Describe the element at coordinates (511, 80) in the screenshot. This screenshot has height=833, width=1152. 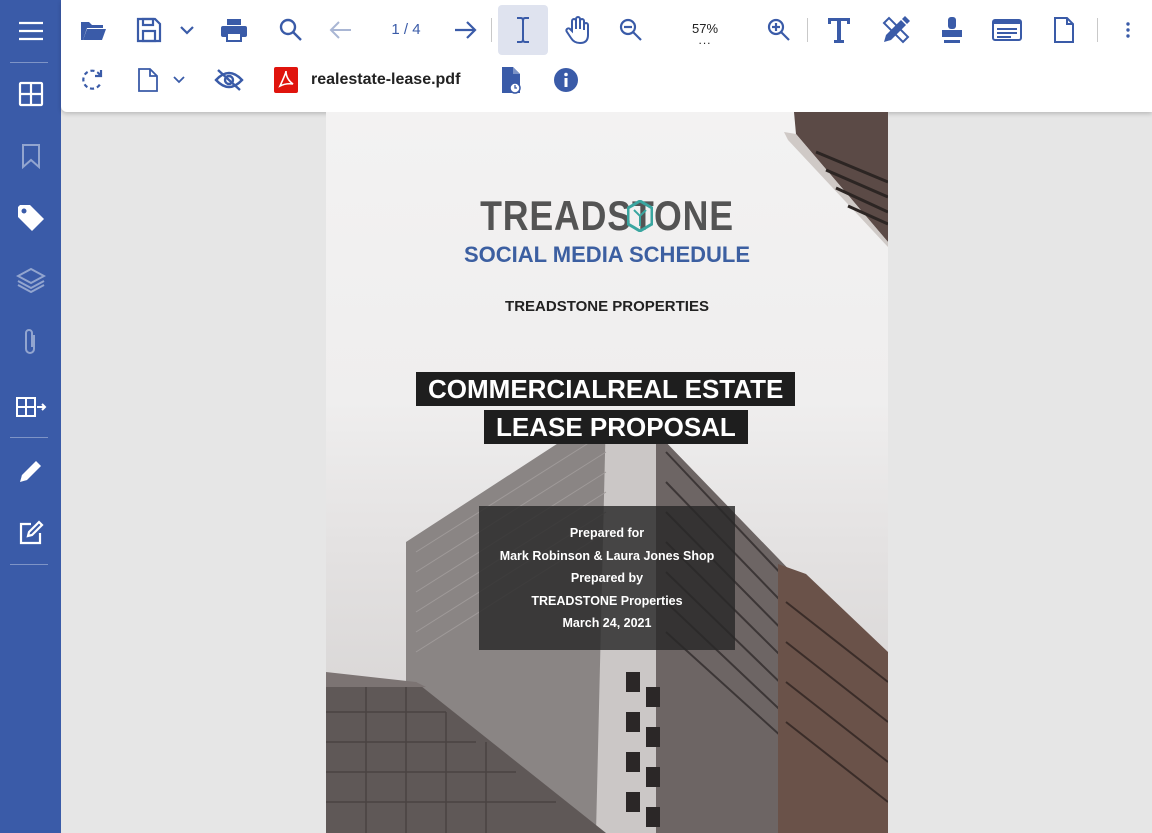
I see `document-properties-icon` at that location.